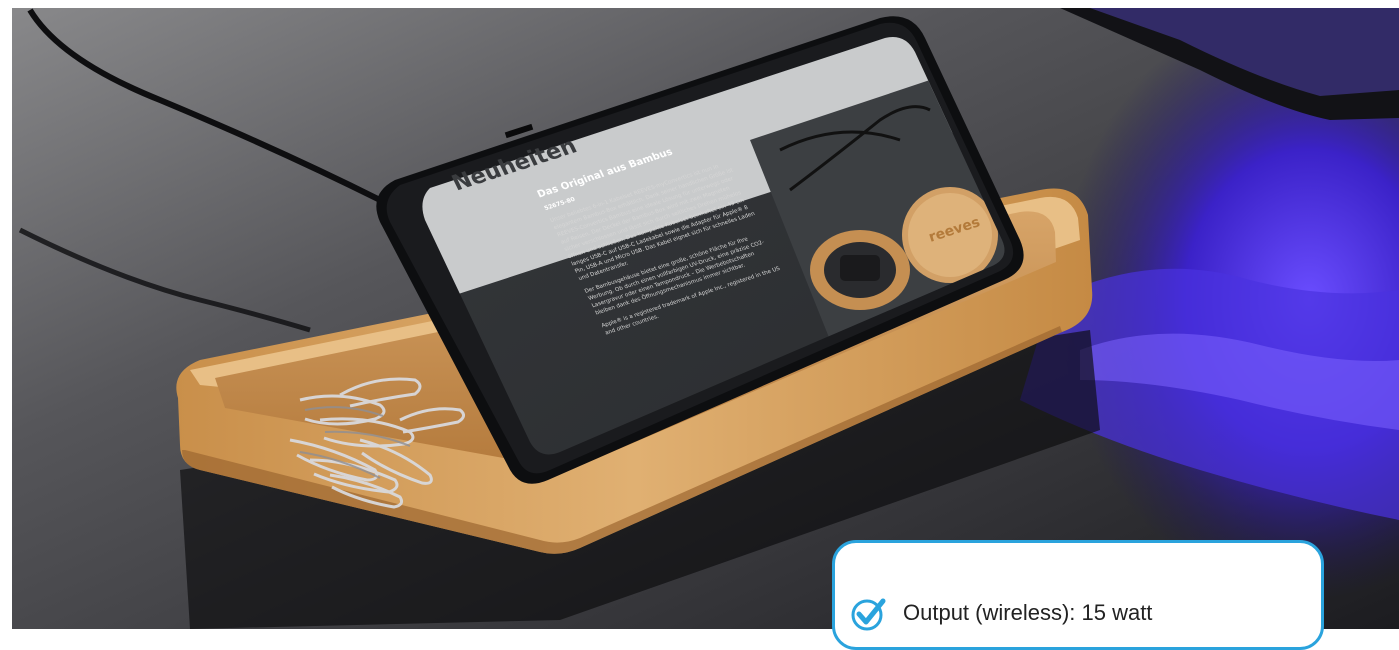 The height and width of the screenshot is (650, 1399). I want to click on feature-card: Output (wireless): 15 watt, so click(1078, 595).